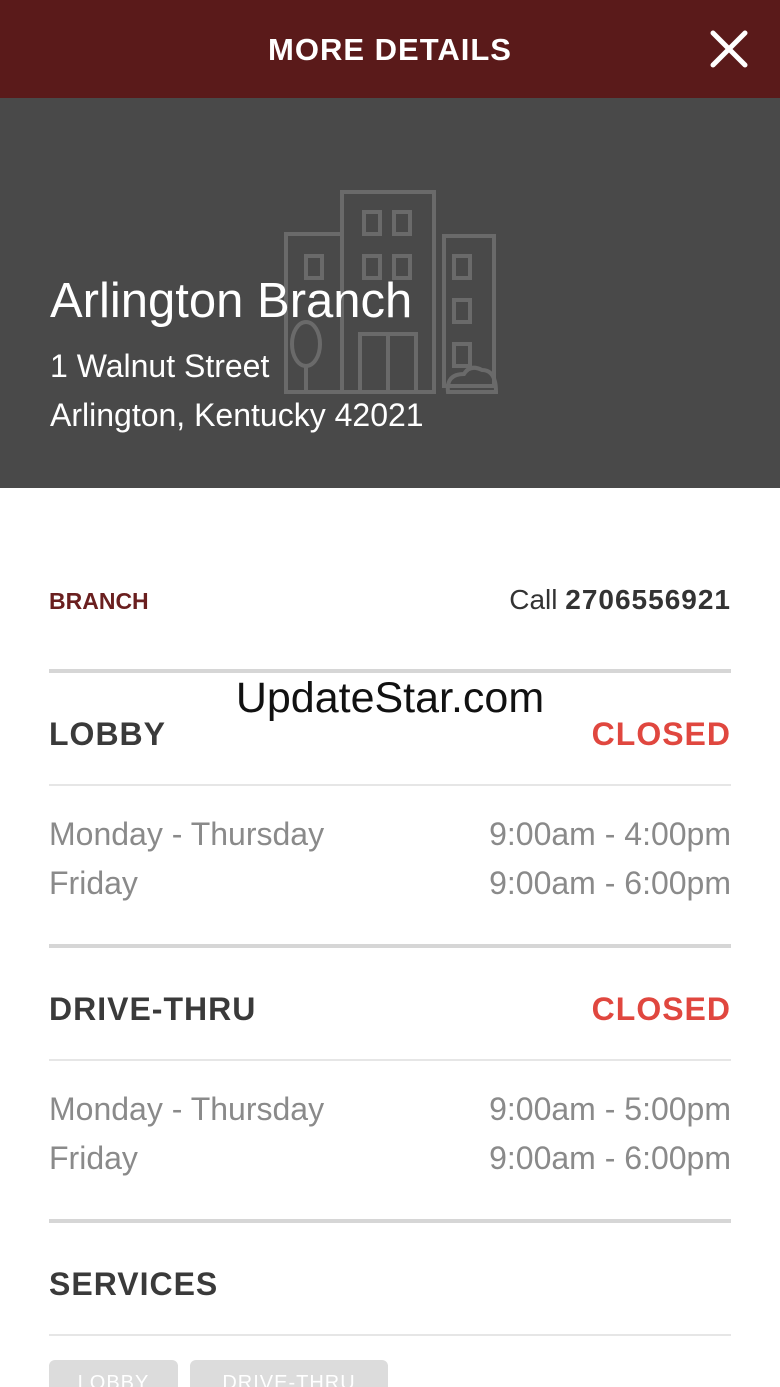  I want to click on drive-thru-title: DRIVE-THRU, so click(153, 1009).